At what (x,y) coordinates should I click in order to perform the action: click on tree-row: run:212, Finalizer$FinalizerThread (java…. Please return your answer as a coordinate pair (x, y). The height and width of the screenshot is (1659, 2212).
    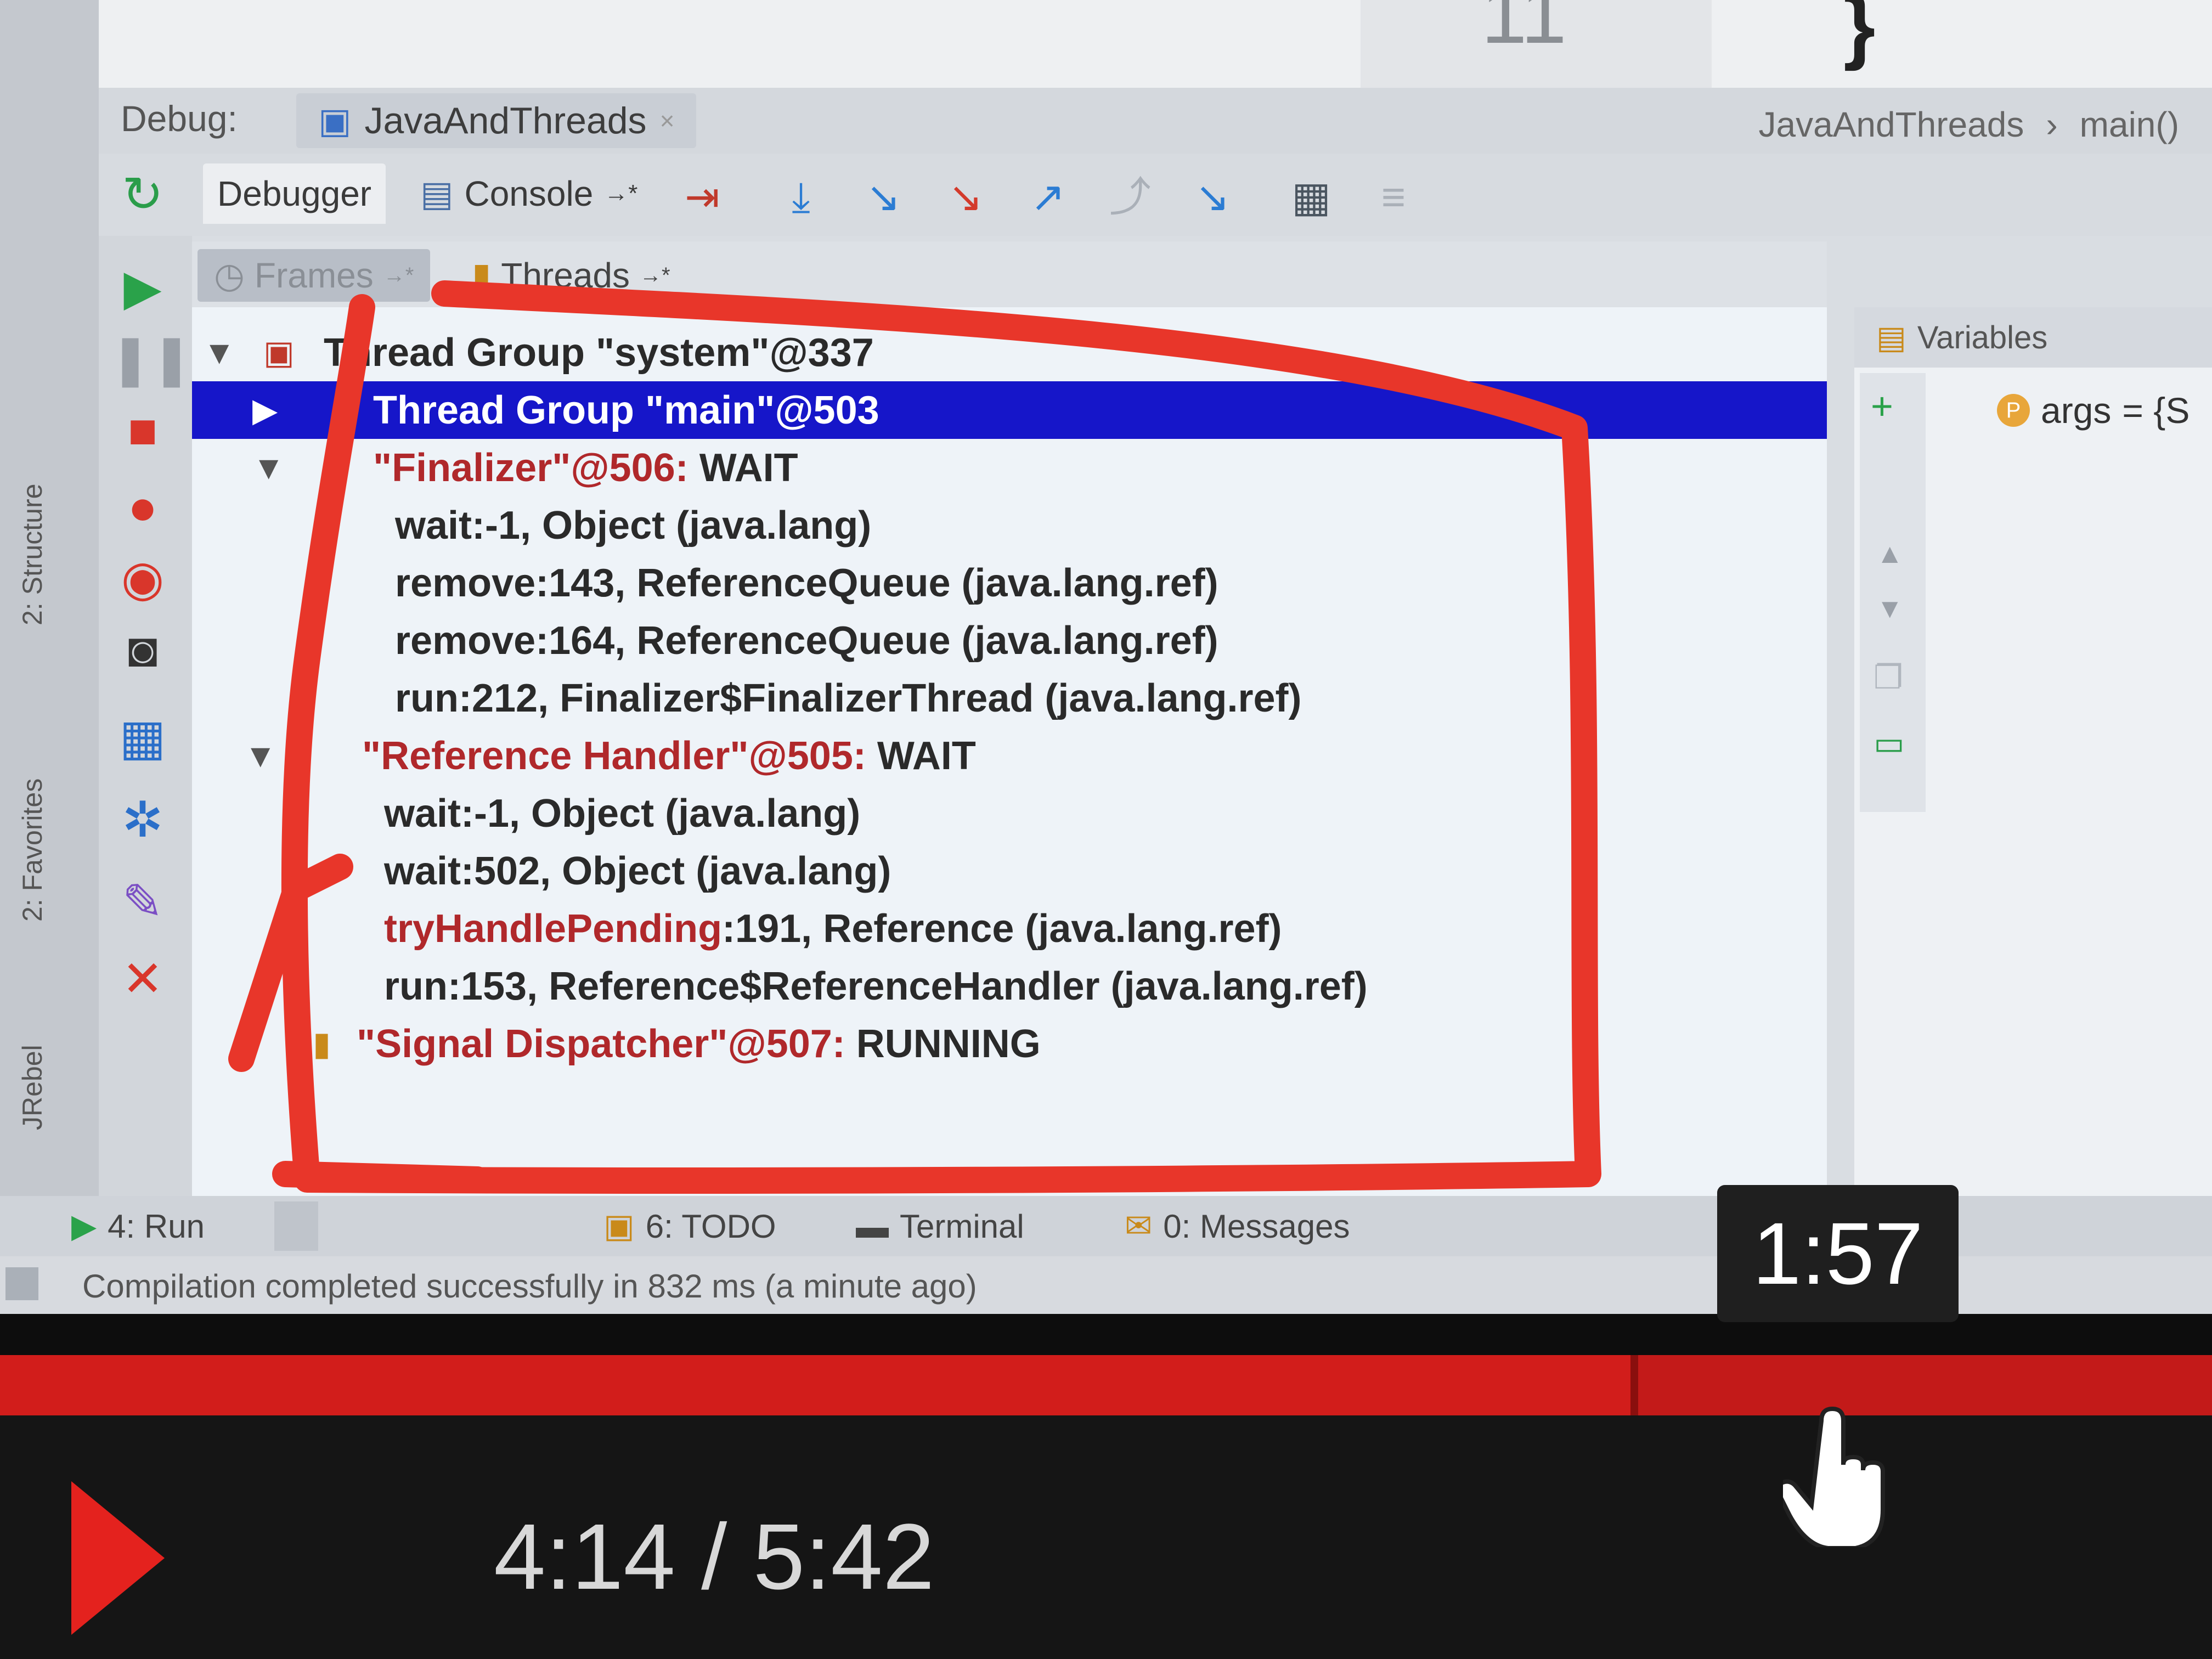
    Looking at the image, I should click on (1010, 698).